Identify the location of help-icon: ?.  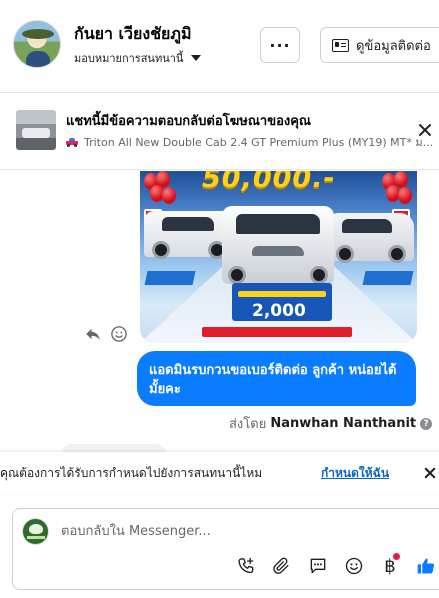
(426, 423).